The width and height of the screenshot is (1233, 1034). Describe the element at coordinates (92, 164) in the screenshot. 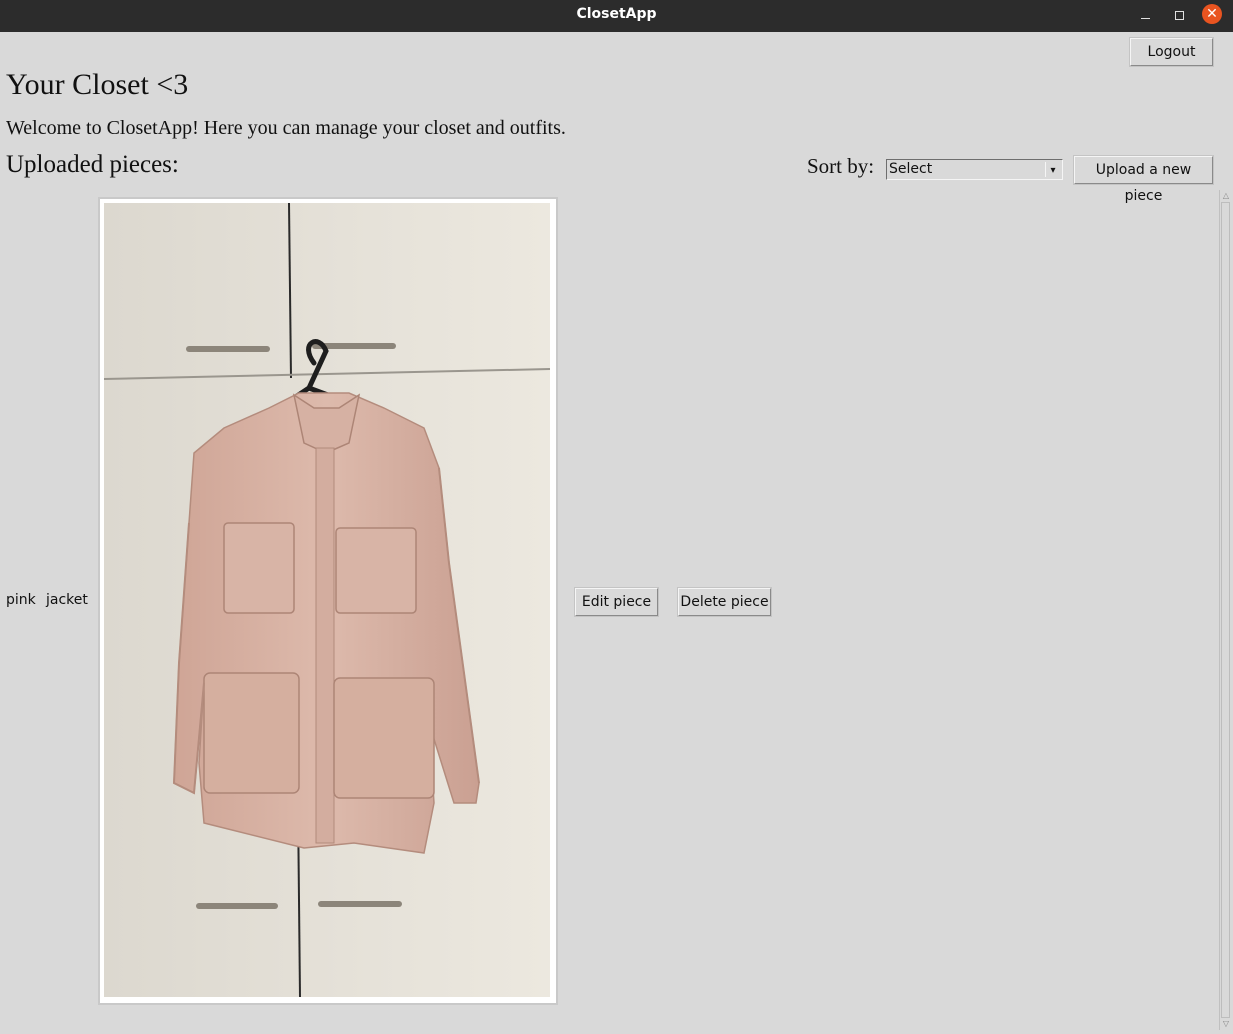

I see `section-title: Uploaded pieces:` at that location.